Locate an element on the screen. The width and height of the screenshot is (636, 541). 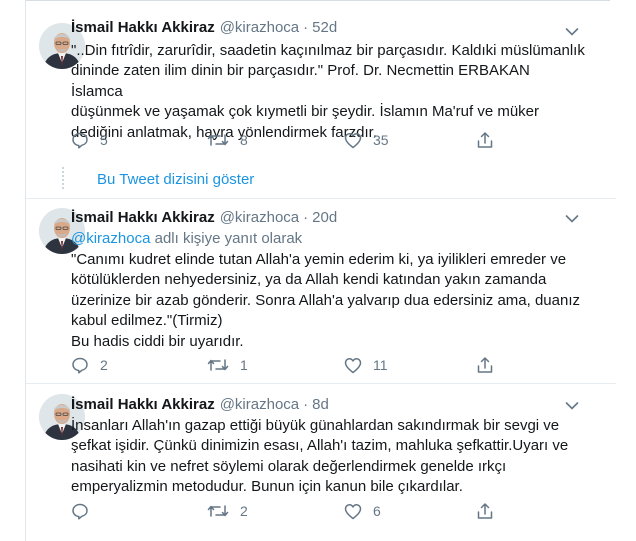
reply-context-text: adlı kişiye yanıt olarak is located at coordinates (226, 238).